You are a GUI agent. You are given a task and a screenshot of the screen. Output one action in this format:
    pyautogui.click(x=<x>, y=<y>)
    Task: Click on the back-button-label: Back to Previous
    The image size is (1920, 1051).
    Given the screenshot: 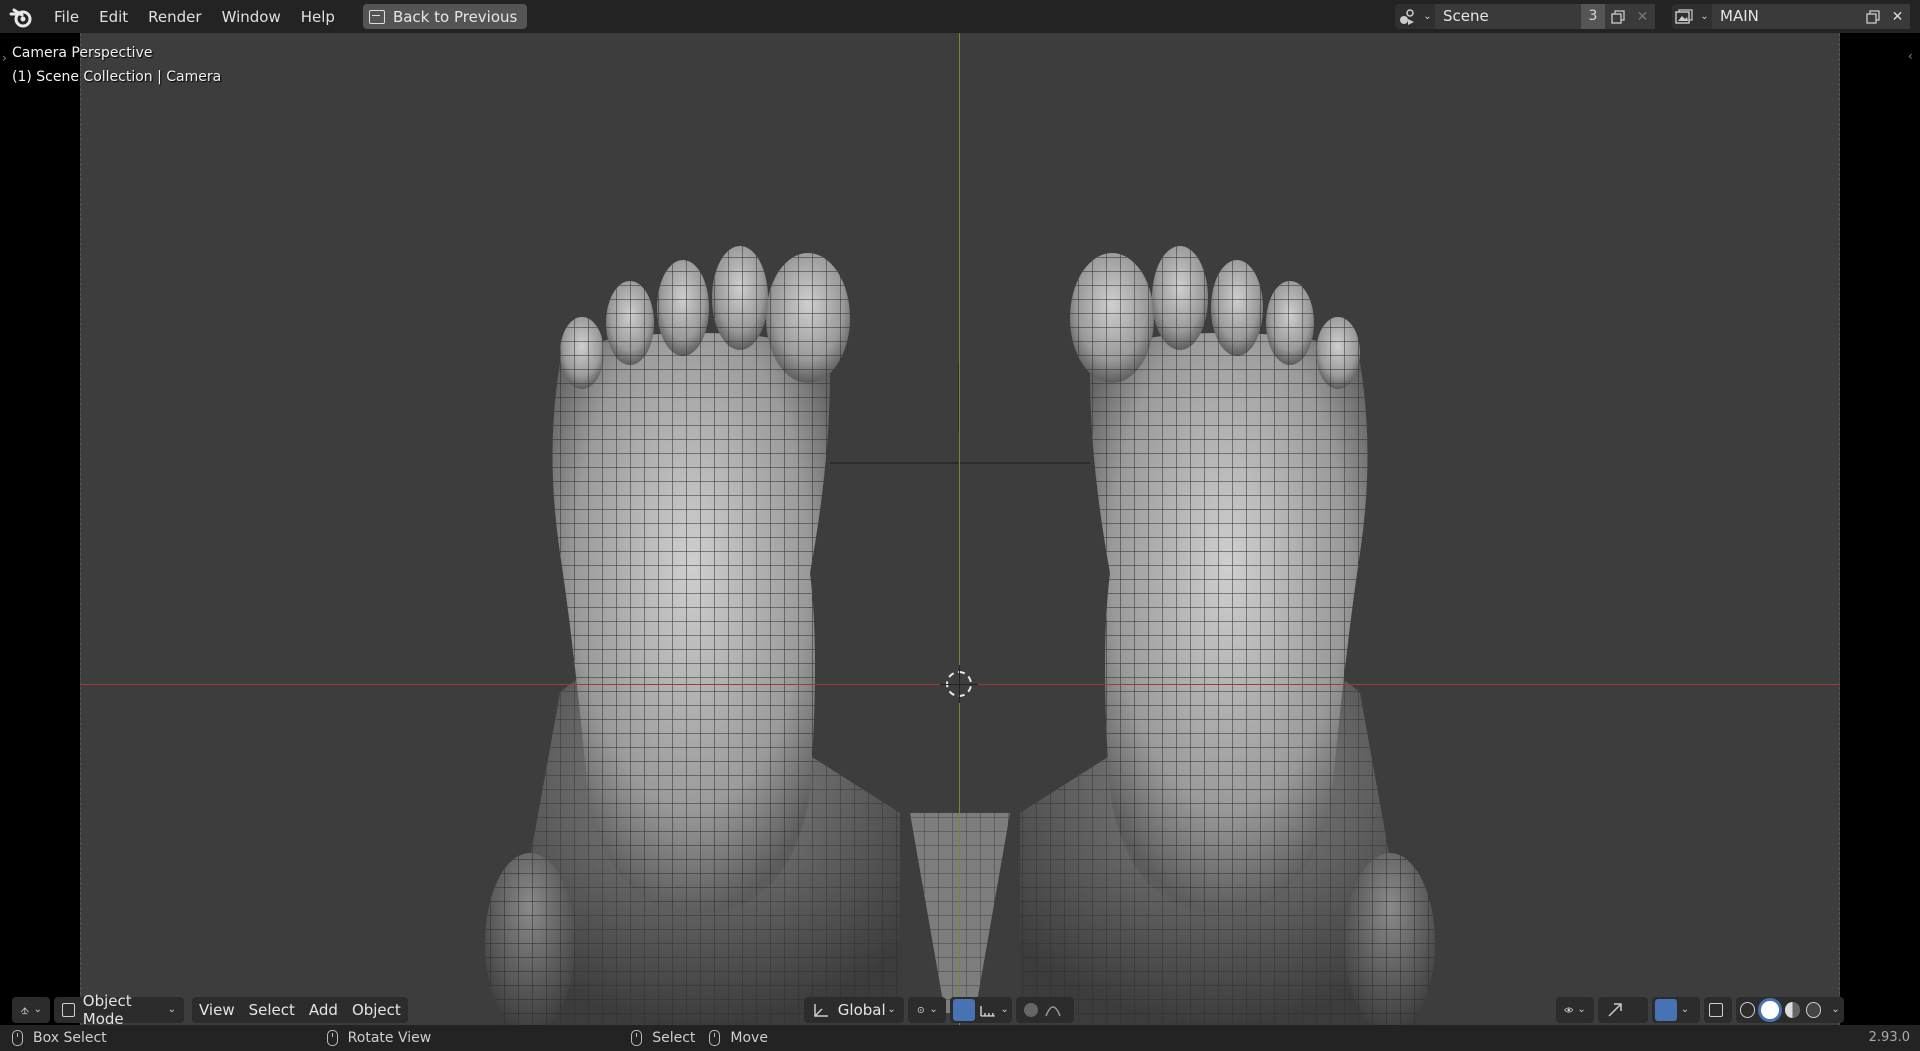 What is the action you would take?
    pyautogui.click(x=455, y=16)
    